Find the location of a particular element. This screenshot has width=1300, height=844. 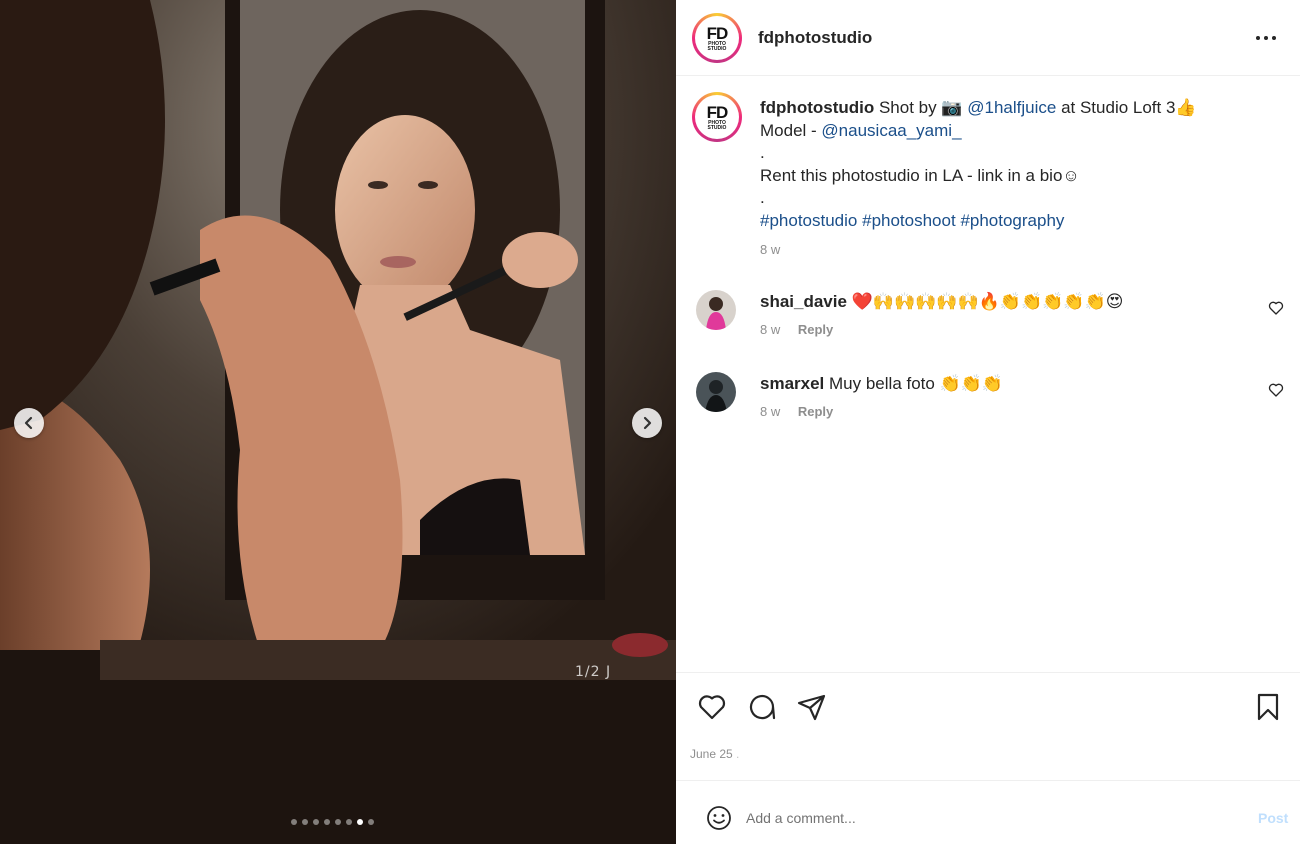

next-photo-button is located at coordinates (647, 423).